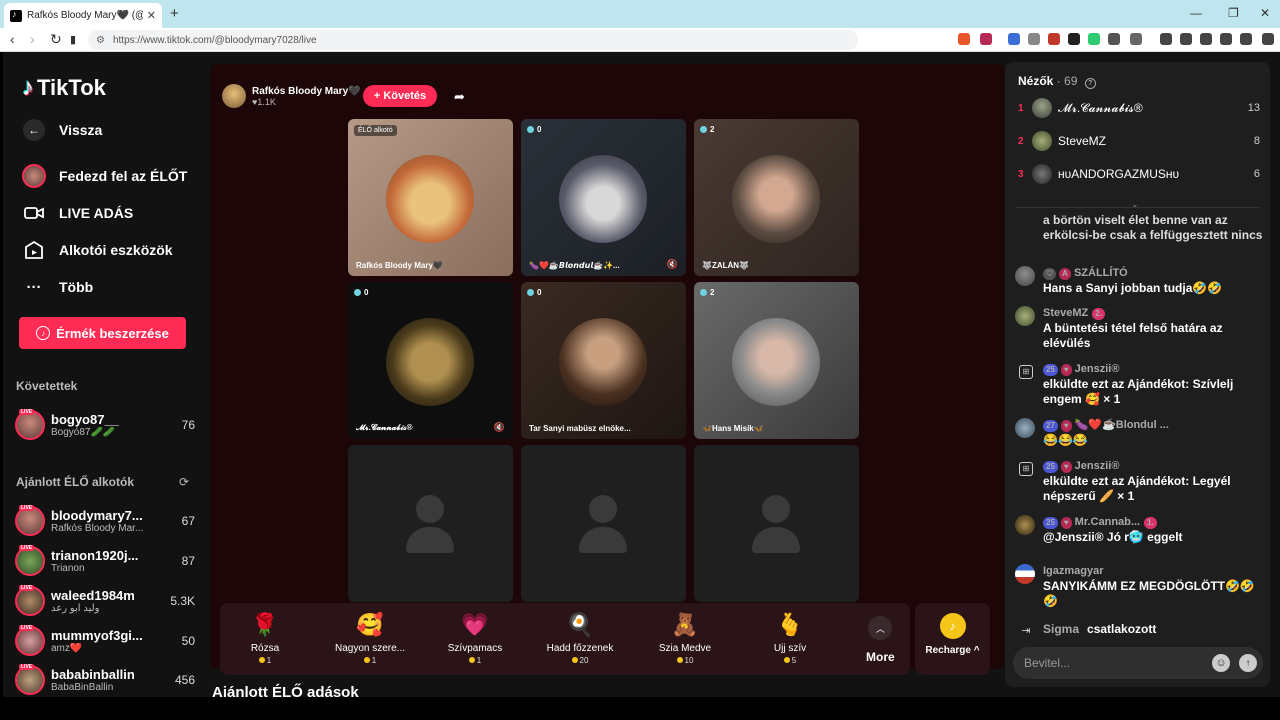 This screenshot has width=1280, height=720. What do you see at coordinates (184, 482) in the screenshot?
I see `refresh-icon: ⟳` at bounding box center [184, 482].